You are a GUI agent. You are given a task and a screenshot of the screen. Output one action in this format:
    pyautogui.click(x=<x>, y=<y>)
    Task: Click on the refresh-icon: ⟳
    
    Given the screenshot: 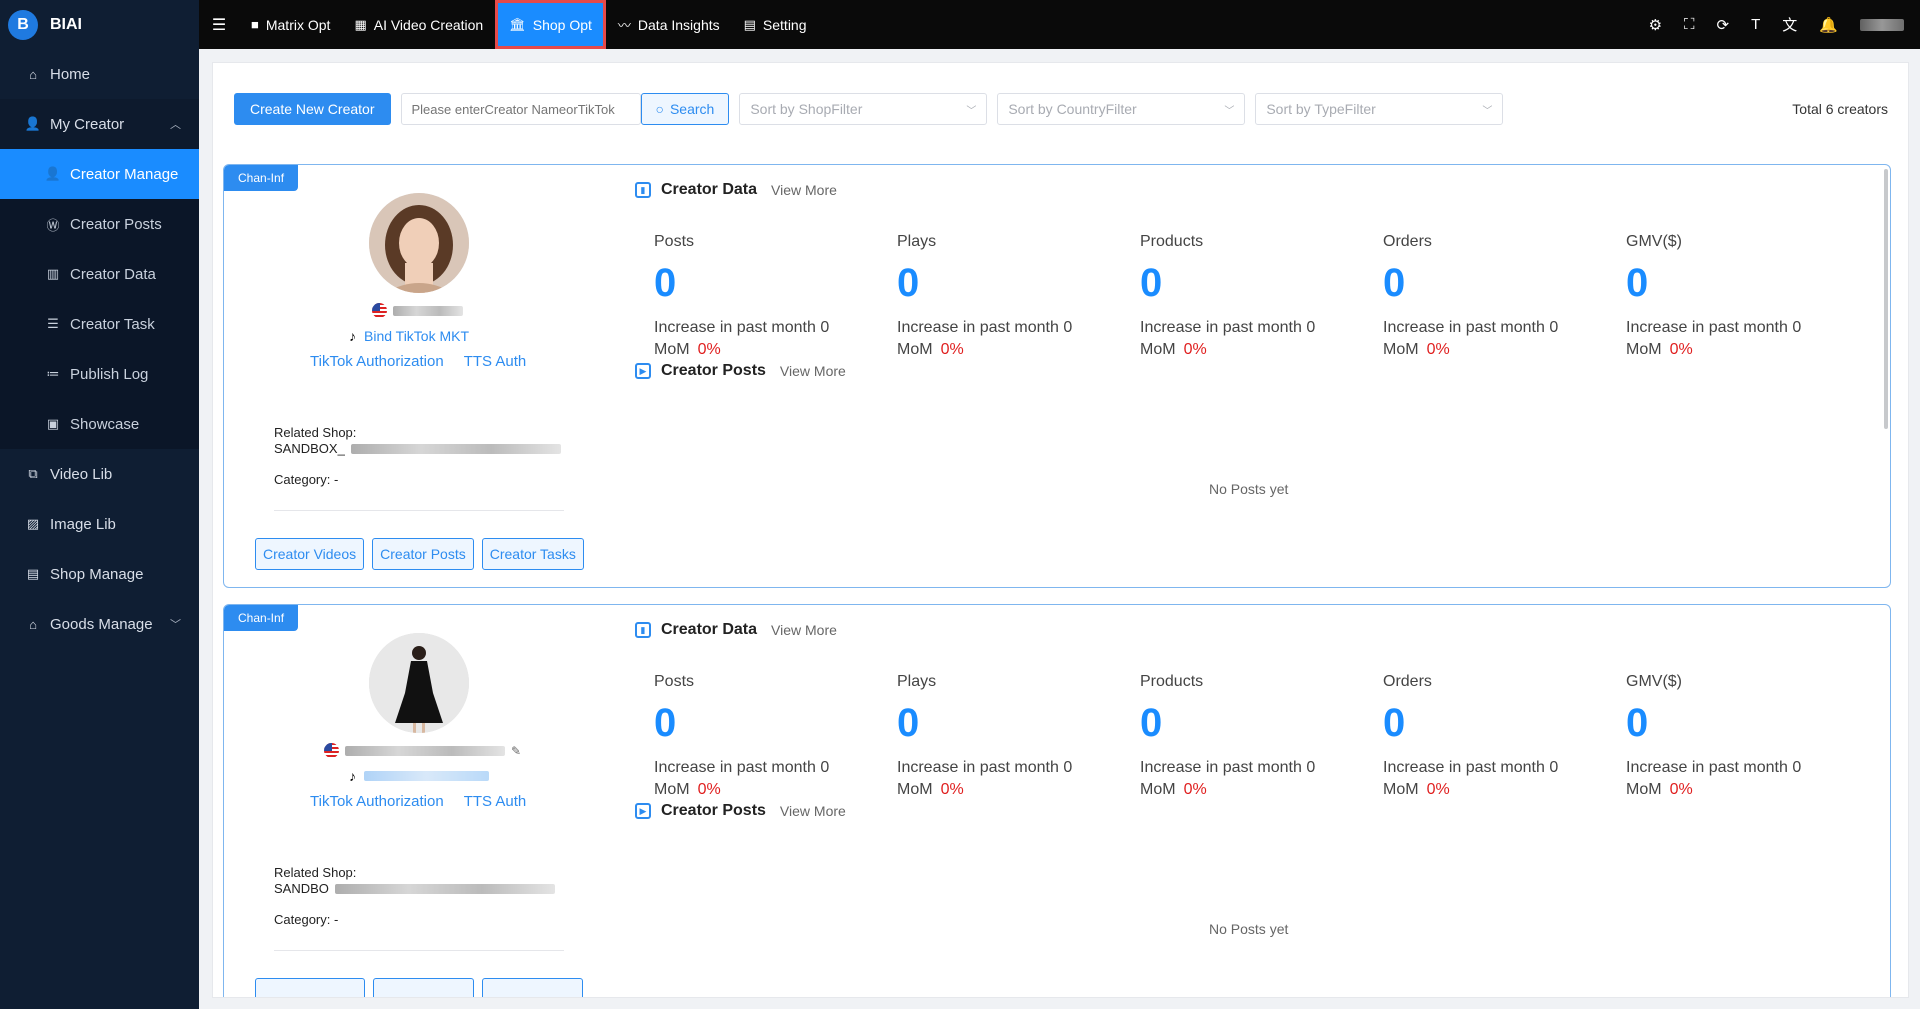 What is the action you would take?
    pyautogui.click(x=1723, y=25)
    